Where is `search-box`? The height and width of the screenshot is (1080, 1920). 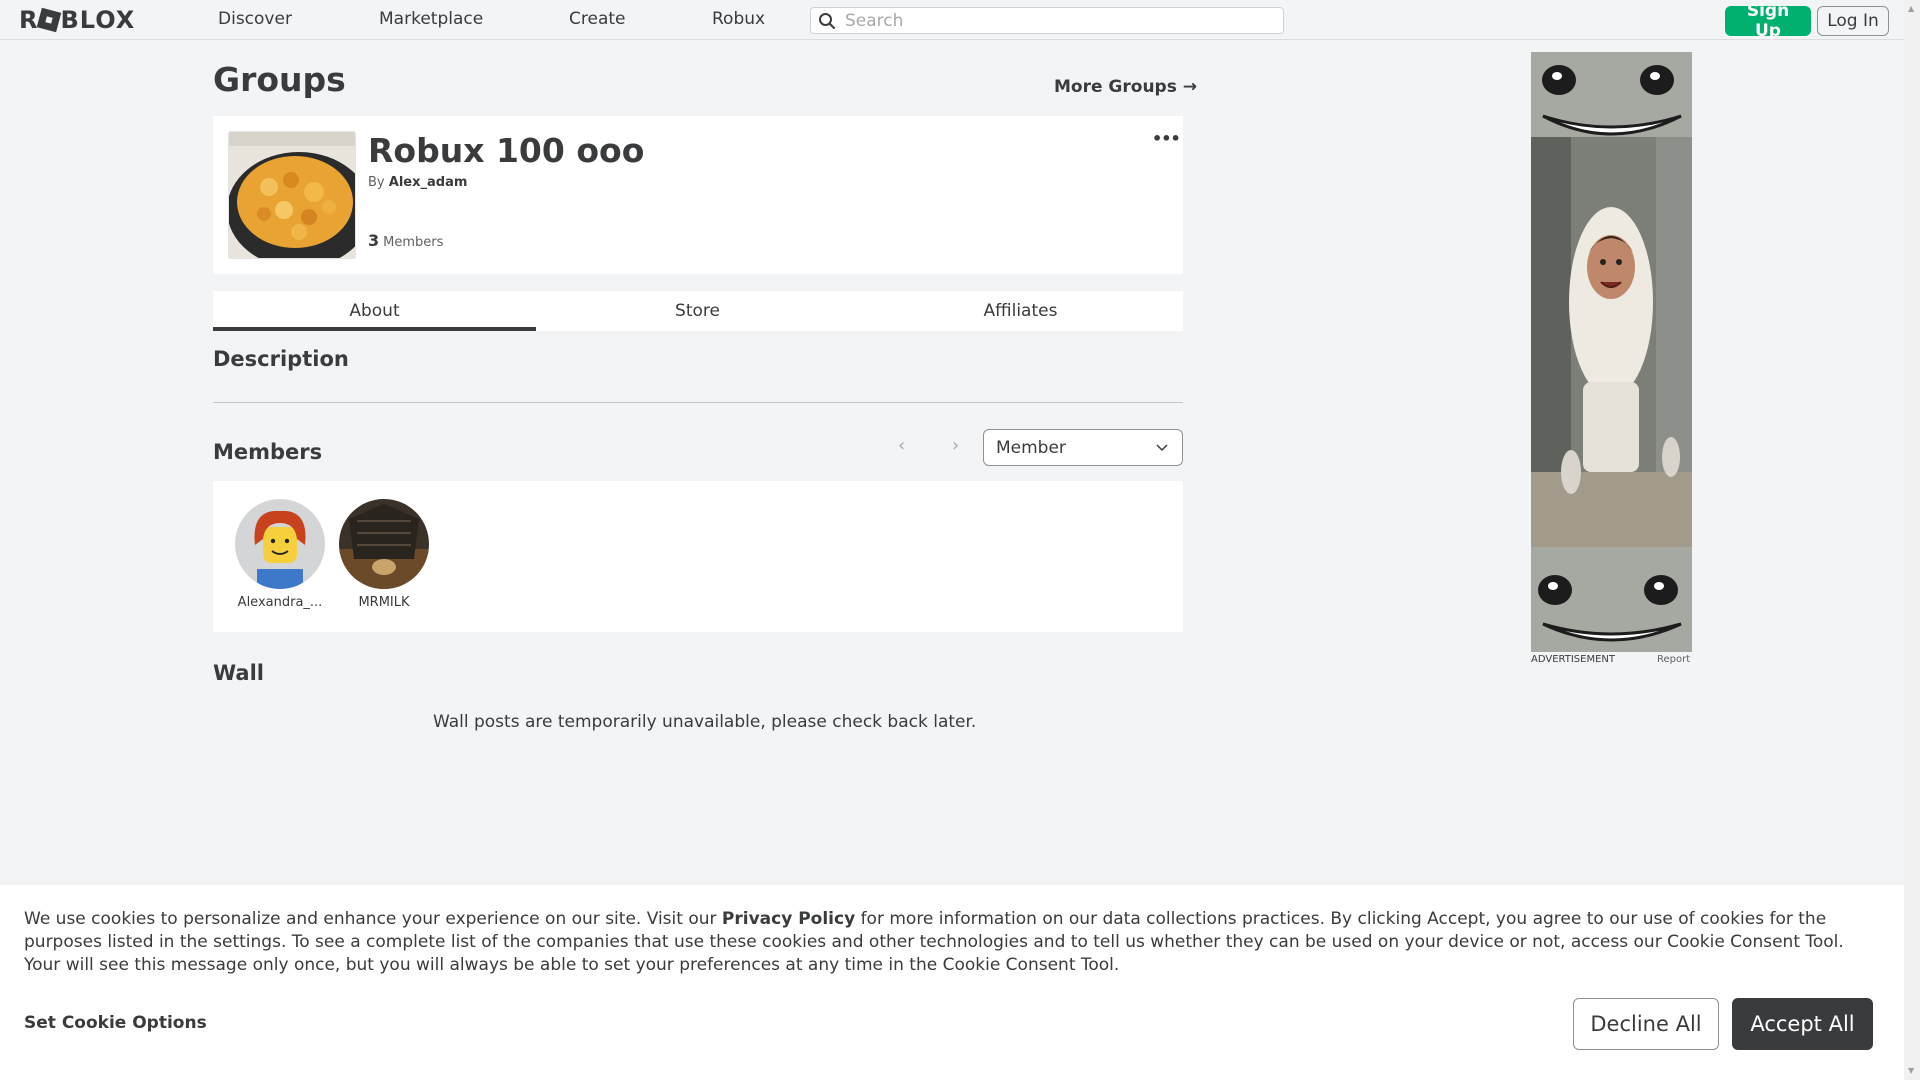
search-box is located at coordinates (1047, 20).